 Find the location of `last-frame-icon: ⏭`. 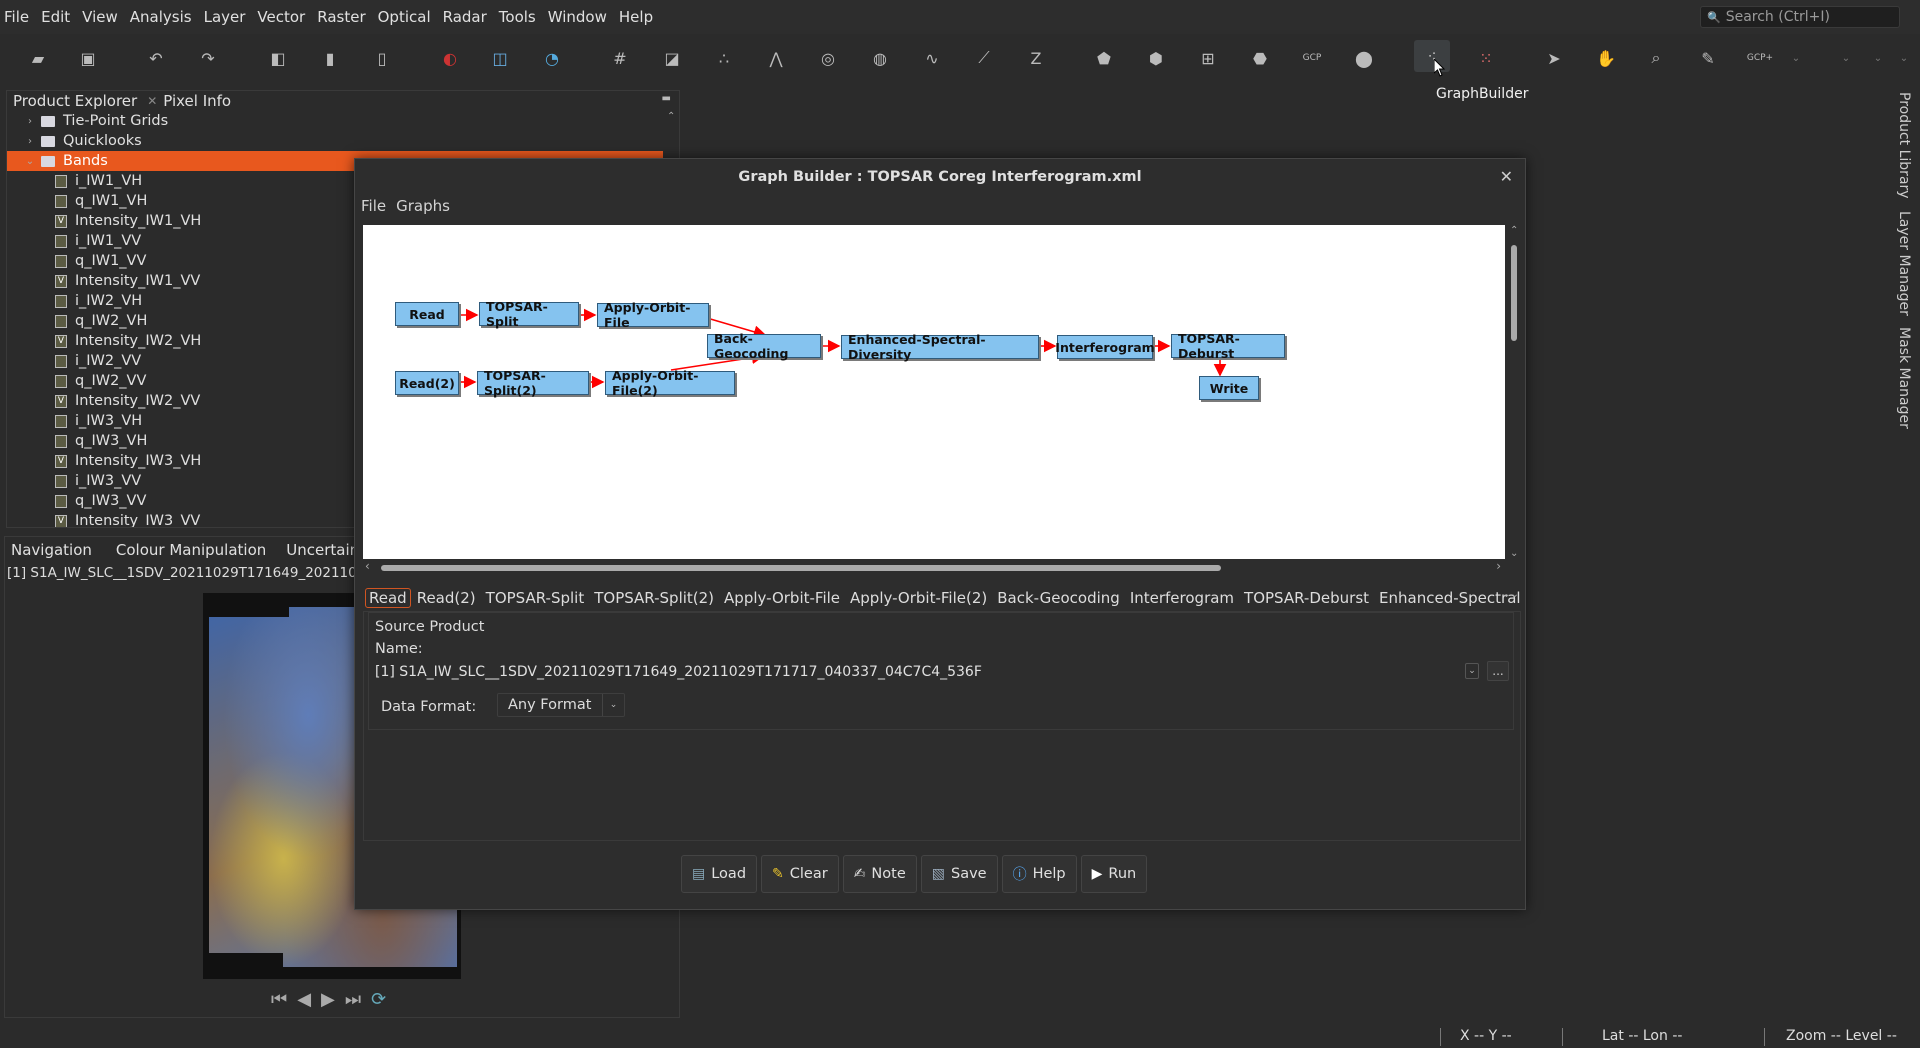

last-frame-icon: ⏭ is located at coordinates (353, 999).